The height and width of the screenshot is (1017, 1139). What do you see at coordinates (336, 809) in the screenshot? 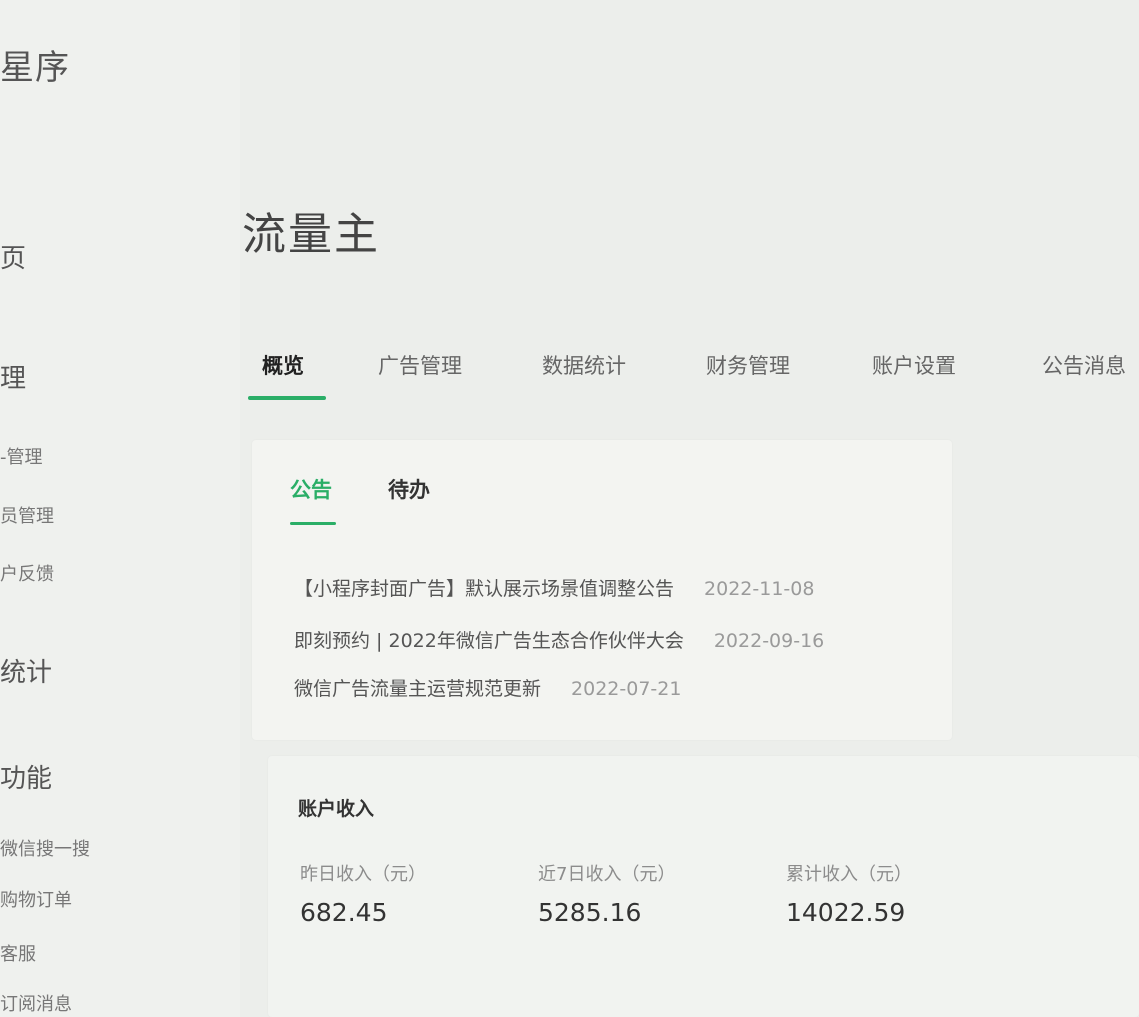
I see `income-heading: 账户收入` at bounding box center [336, 809].